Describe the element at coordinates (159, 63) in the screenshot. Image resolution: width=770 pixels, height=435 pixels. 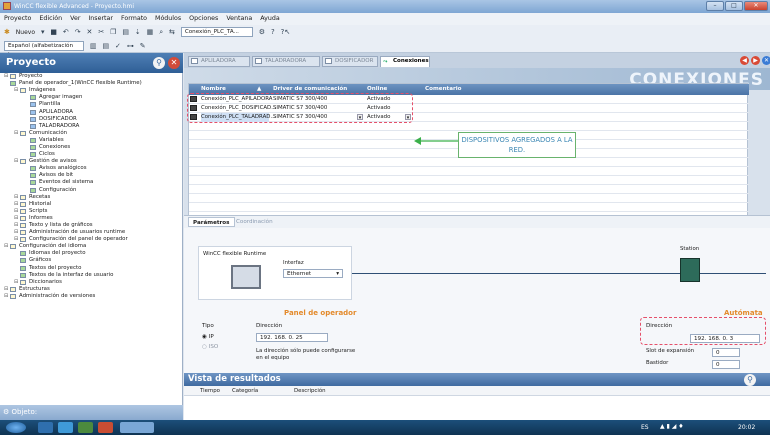
I see `pin-icon: ⚲` at that location.